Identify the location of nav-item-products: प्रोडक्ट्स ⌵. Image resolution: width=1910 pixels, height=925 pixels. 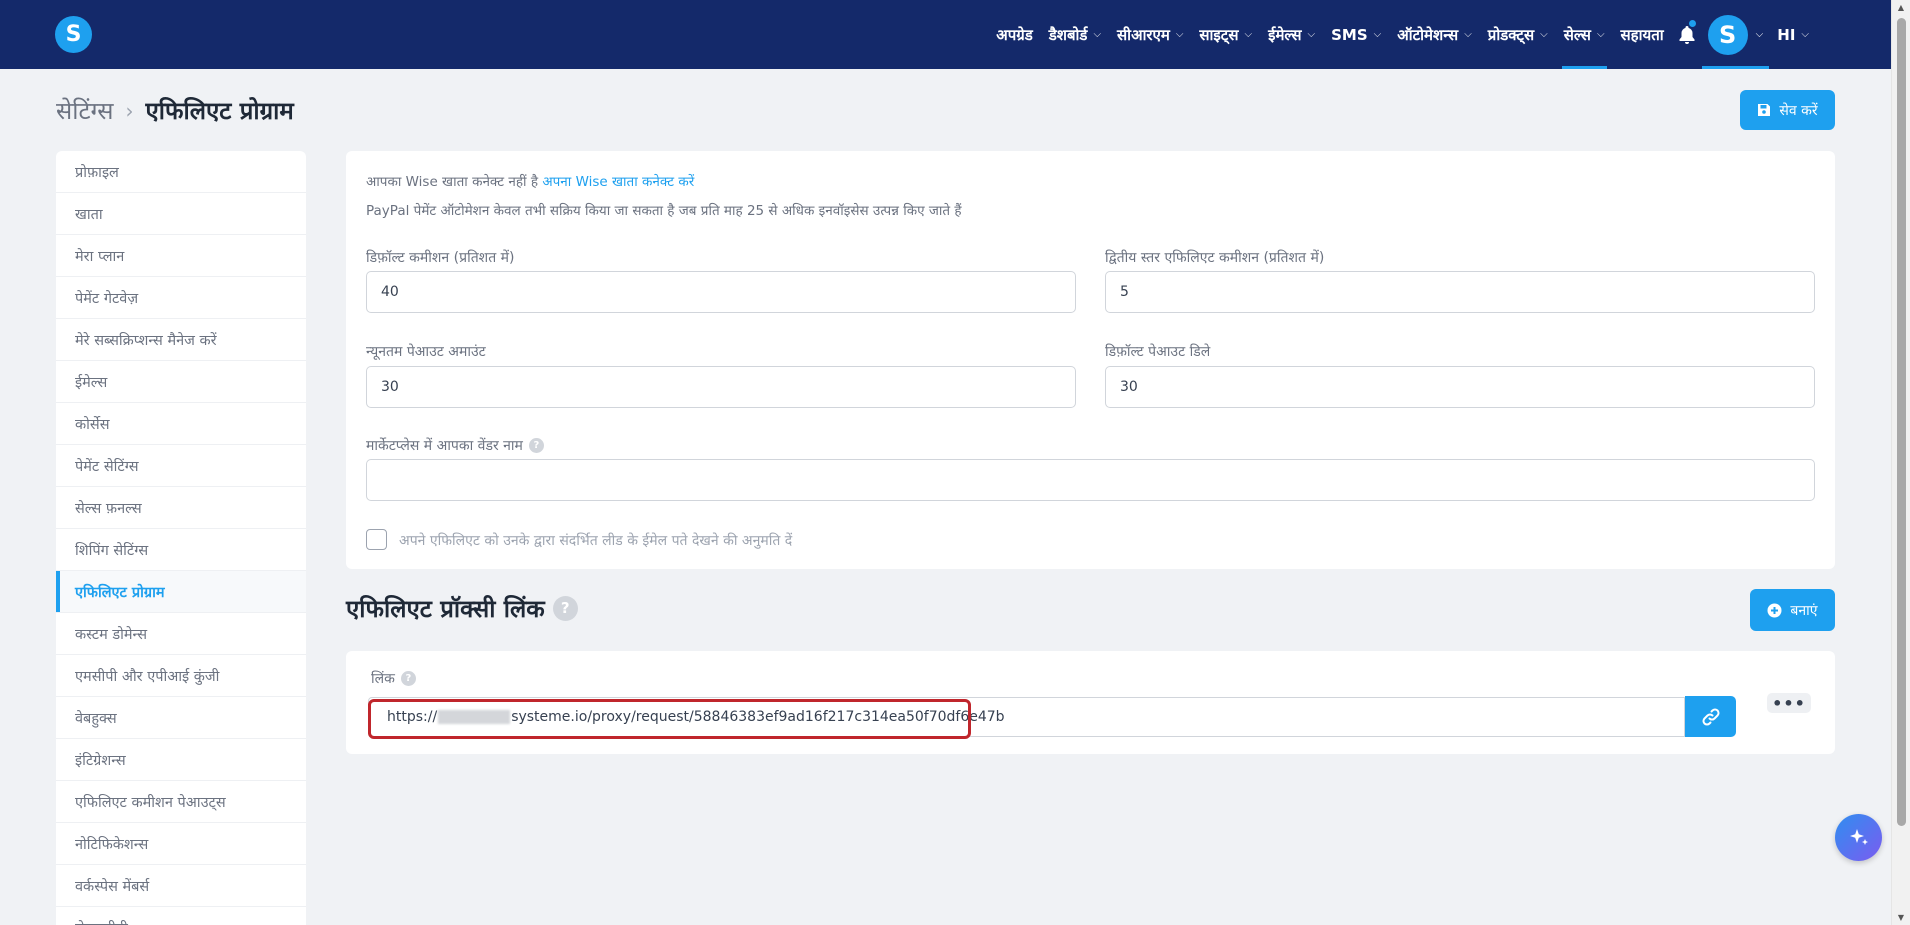
(1518, 34).